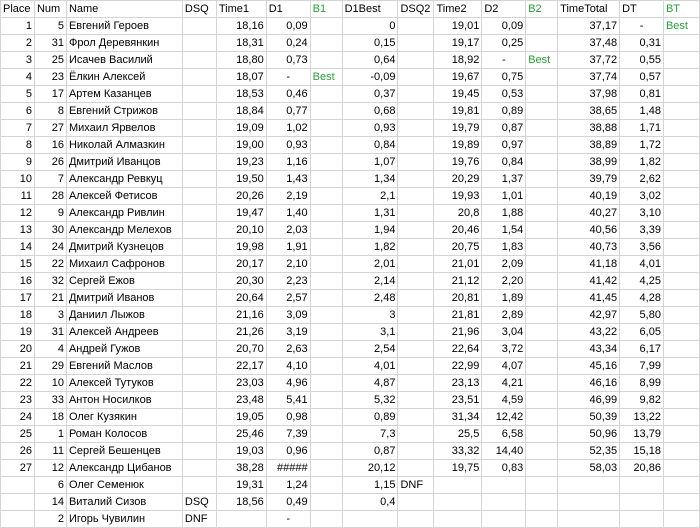 Image resolution: width=700 pixels, height=528 pixels. I want to click on cell-time2: 22,64, so click(458, 349).